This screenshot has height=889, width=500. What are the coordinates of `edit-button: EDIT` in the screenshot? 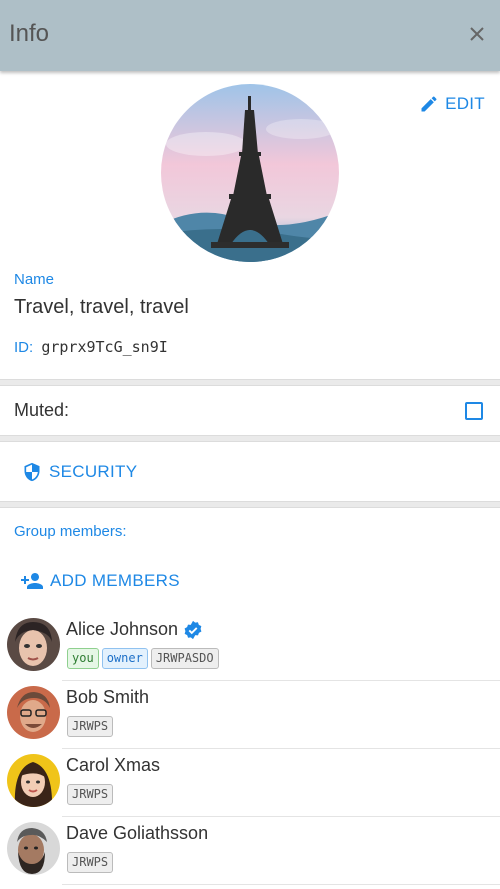 It's located at (452, 104).